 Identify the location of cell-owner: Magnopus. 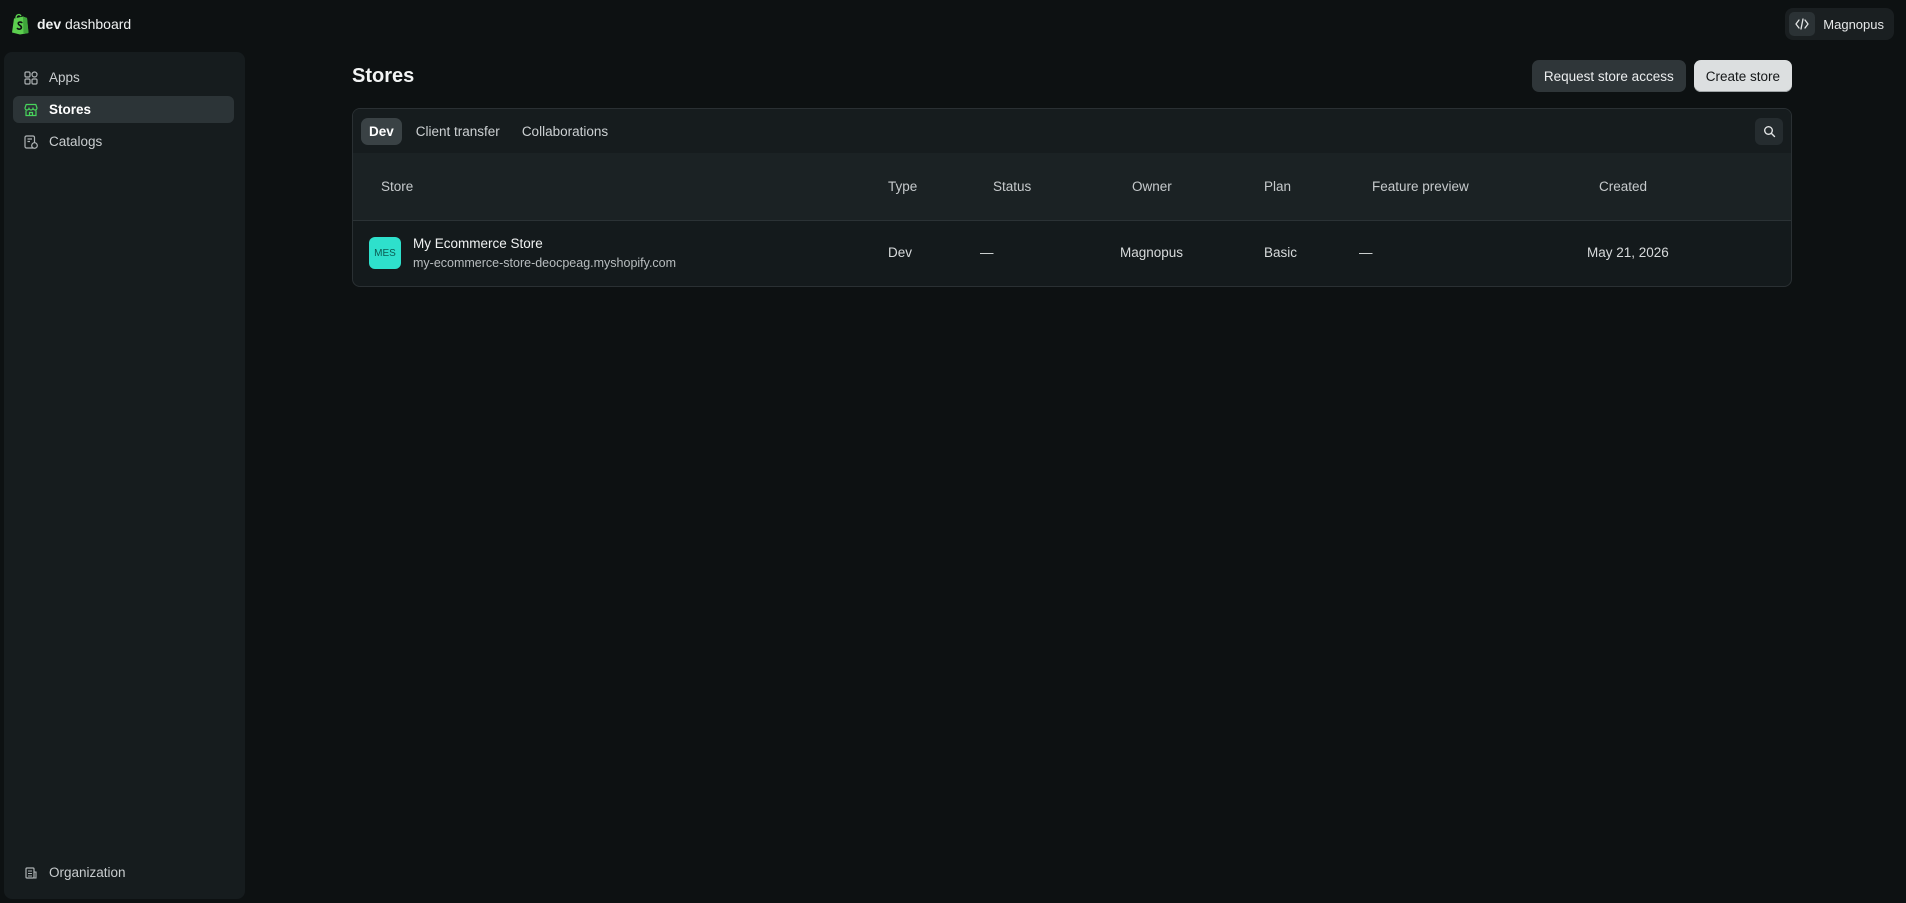
(1152, 252).